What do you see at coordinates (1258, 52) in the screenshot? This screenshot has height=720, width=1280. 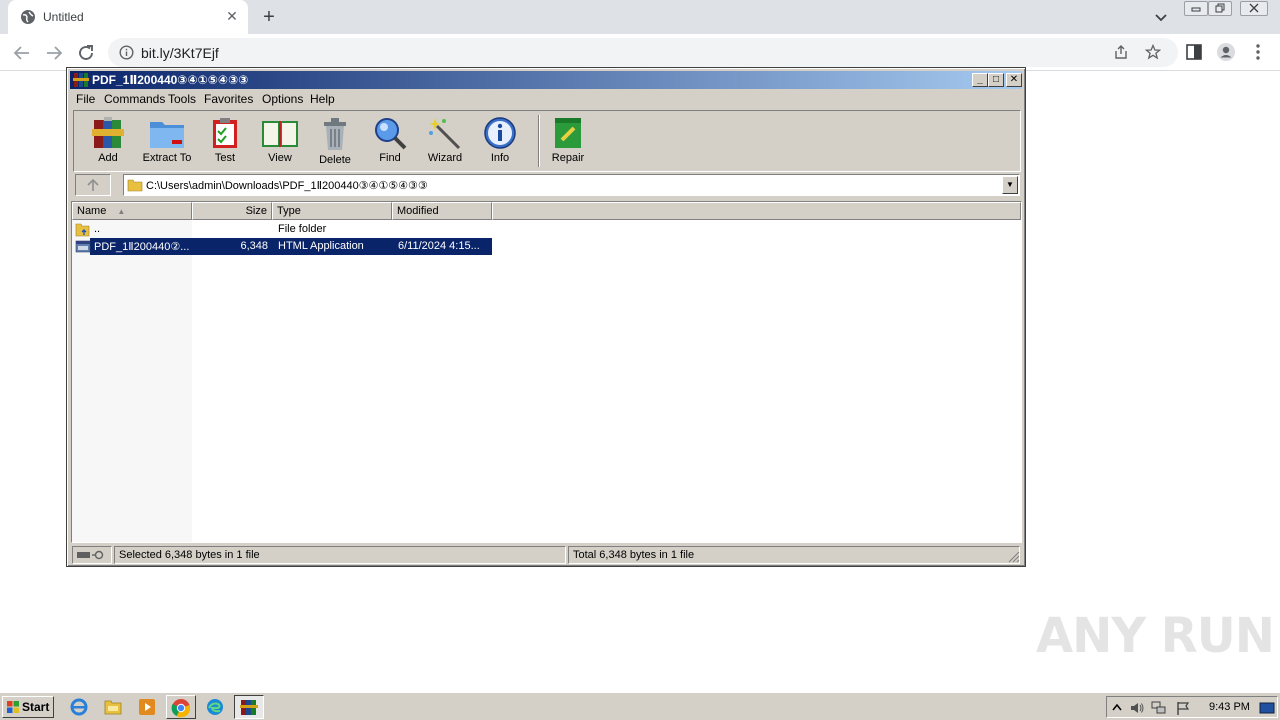 I see `more-menu-icon` at bounding box center [1258, 52].